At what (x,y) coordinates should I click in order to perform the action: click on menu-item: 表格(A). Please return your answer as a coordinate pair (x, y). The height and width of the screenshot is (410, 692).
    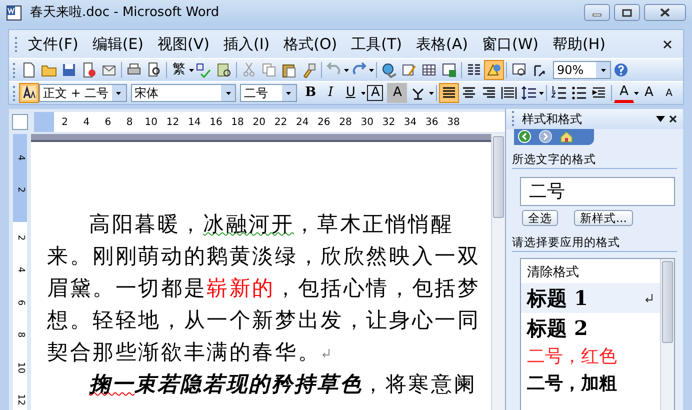
    Looking at the image, I should click on (442, 44).